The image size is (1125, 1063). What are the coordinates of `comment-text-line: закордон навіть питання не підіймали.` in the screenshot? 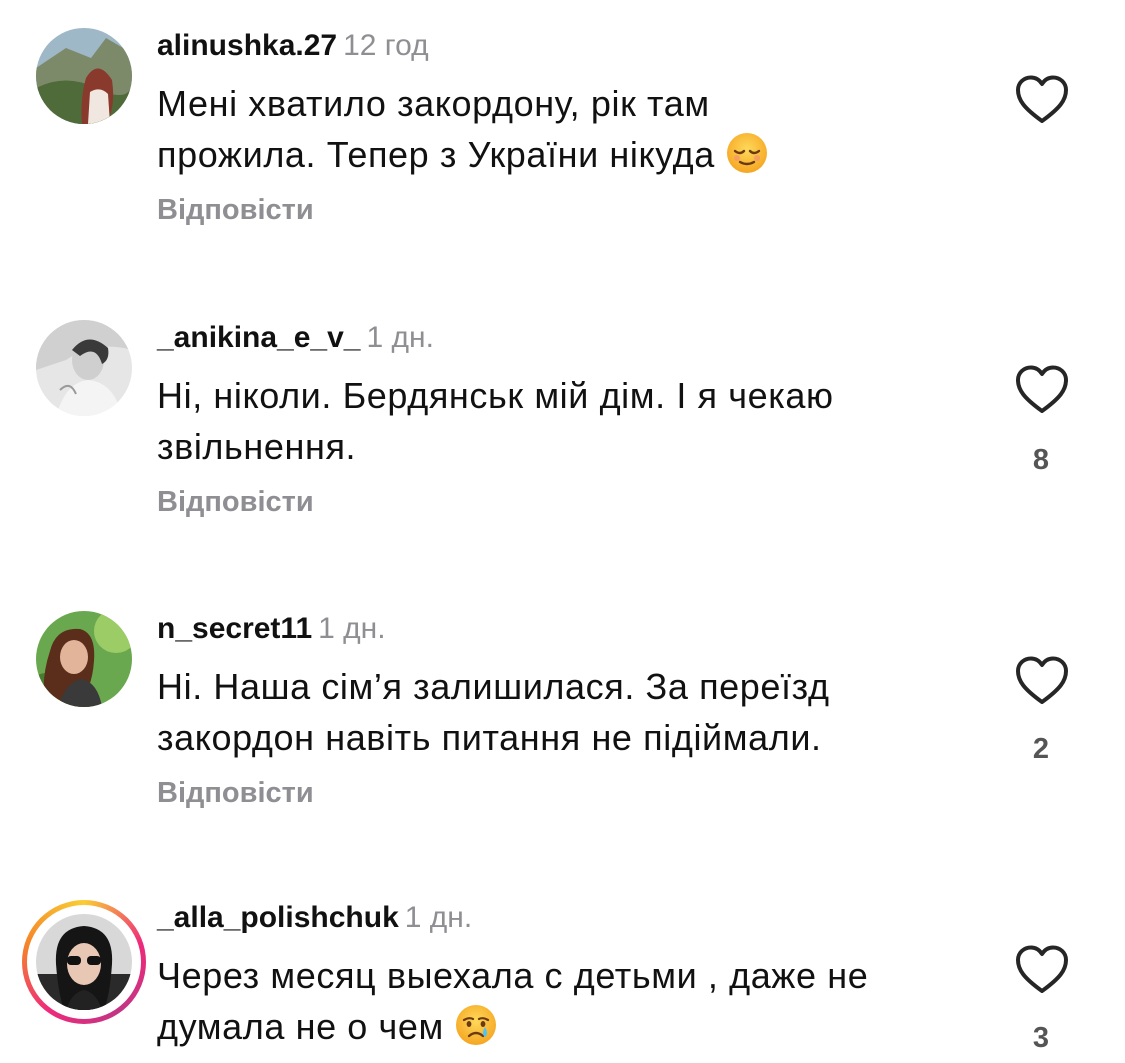 It's located at (489, 737).